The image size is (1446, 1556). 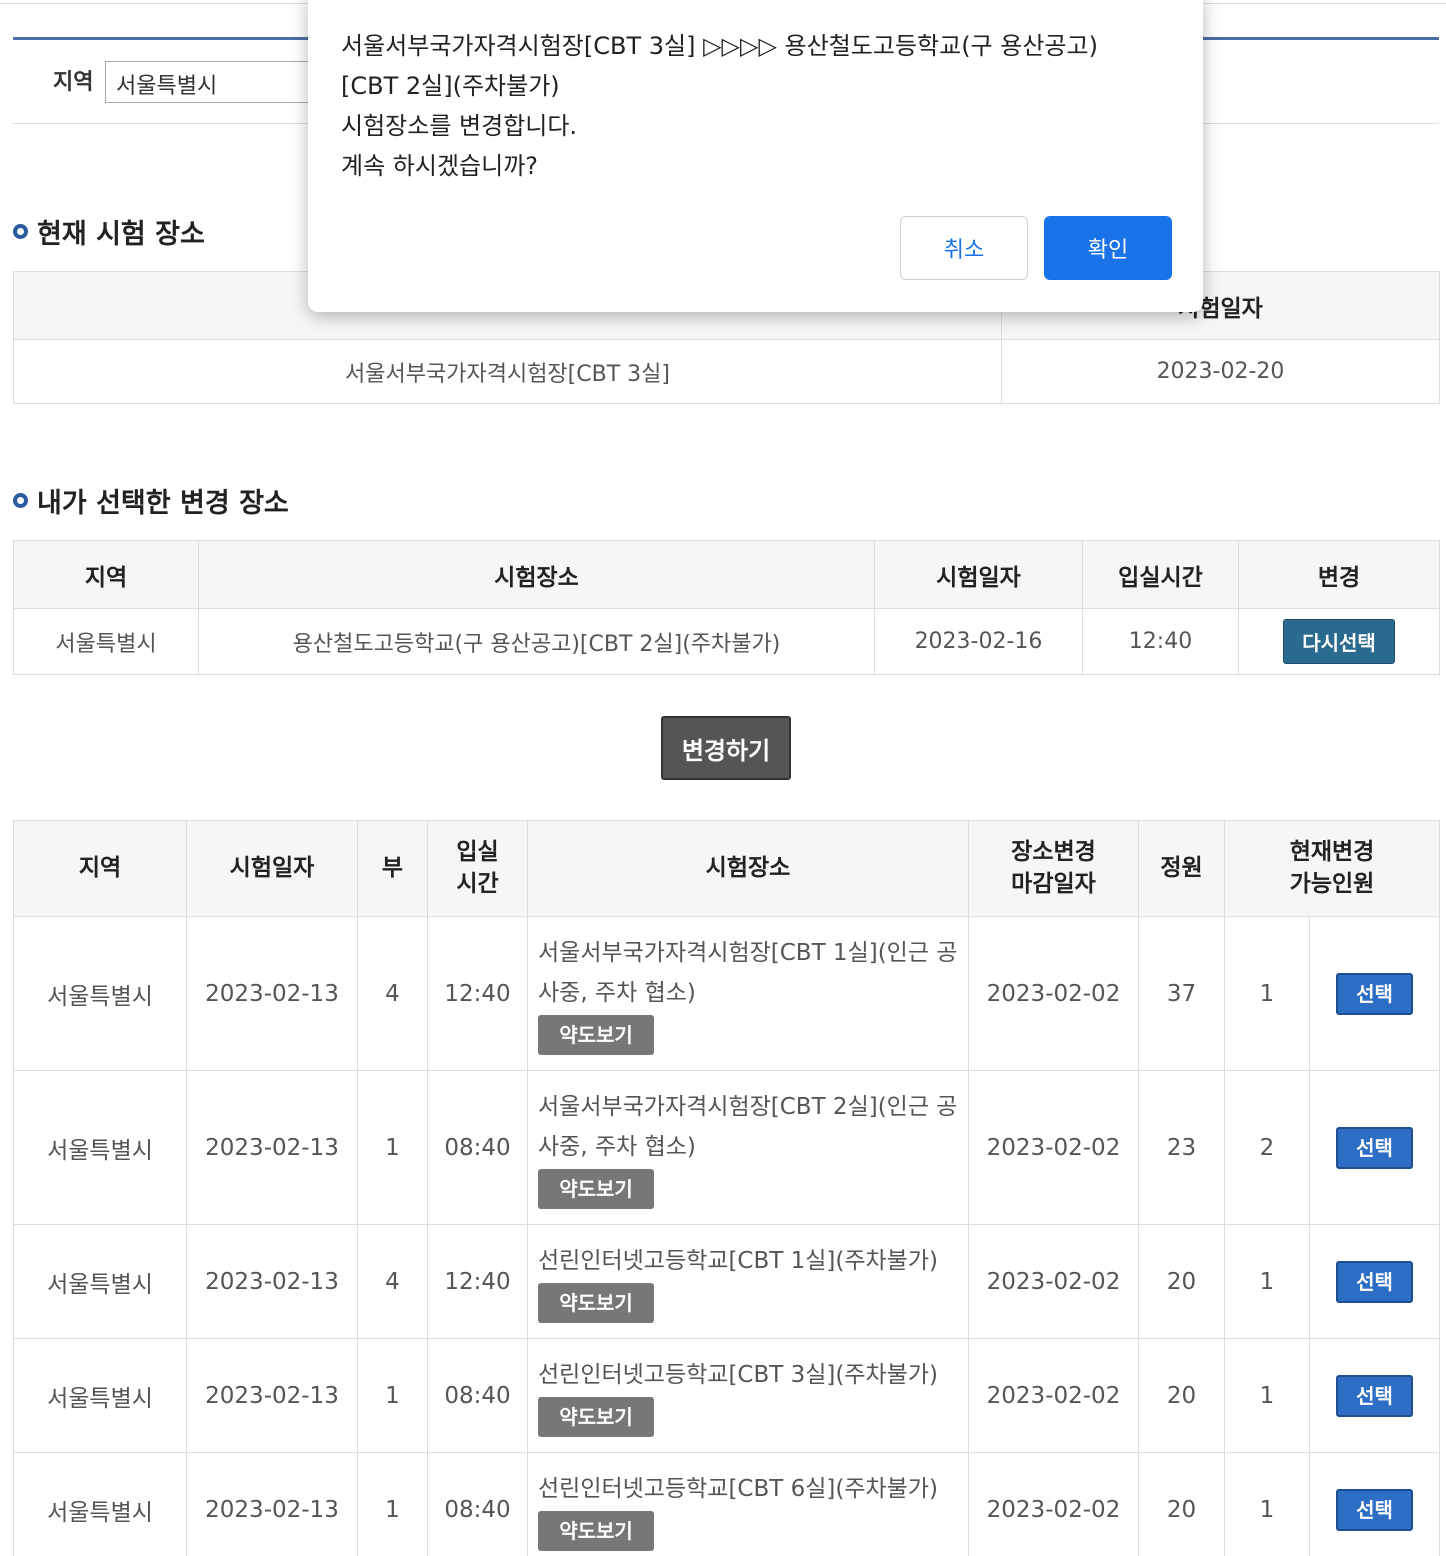 What do you see at coordinates (1108, 248) in the screenshot?
I see `dialog-ok-button: 확인` at bounding box center [1108, 248].